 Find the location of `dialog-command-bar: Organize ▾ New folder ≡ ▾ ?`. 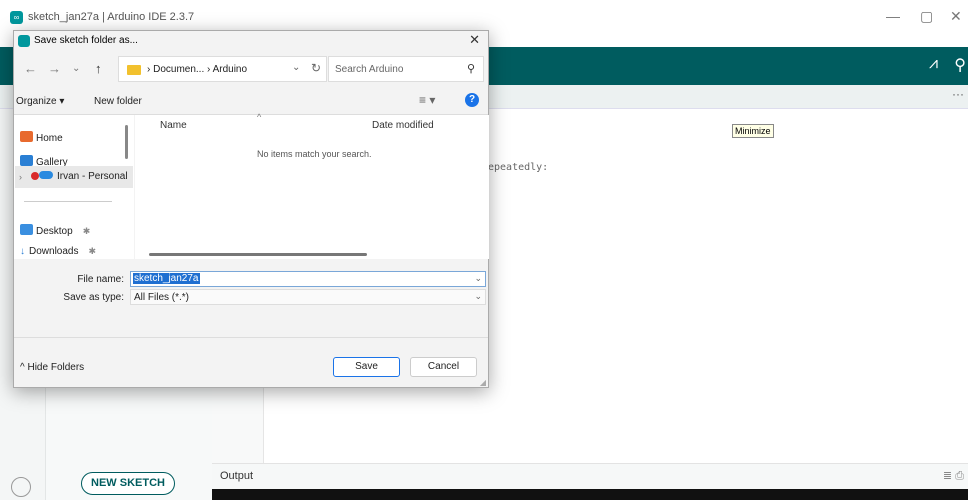

dialog-command-bar: Organize ▾ New folder ≡ ▾ ? is located at coordinates (251, 101).